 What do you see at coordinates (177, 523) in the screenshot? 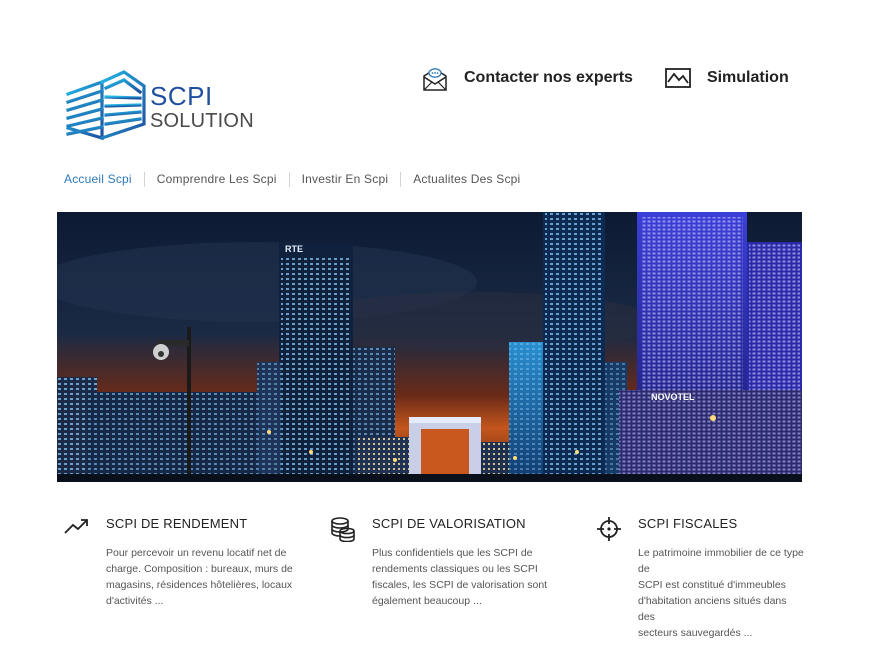
I see `feature-title: SCPI DE RENDEMENT` at bounding box center [177, 523].